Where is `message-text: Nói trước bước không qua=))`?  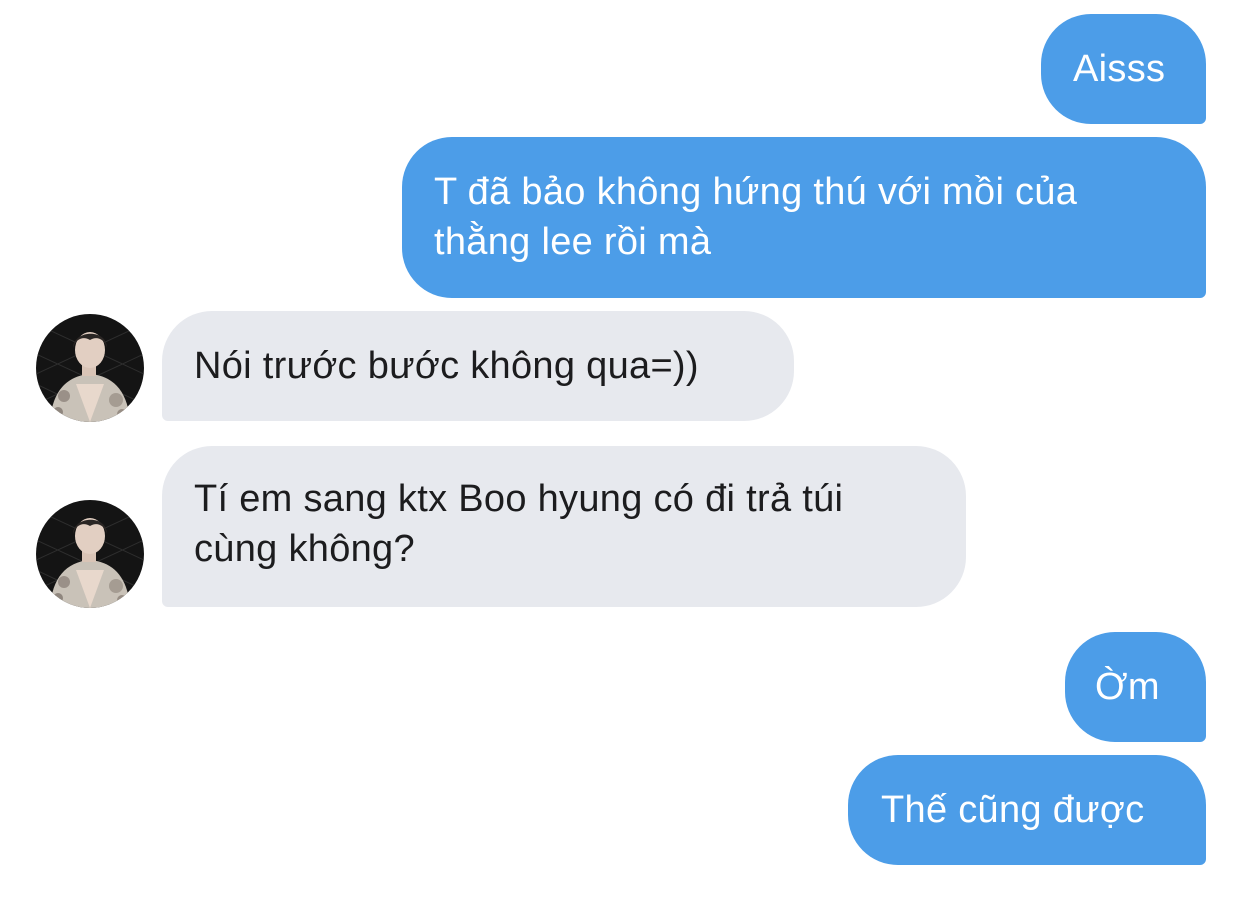 message-text: Nói trước bước không qua=)) is located at coordinates (446, 366).